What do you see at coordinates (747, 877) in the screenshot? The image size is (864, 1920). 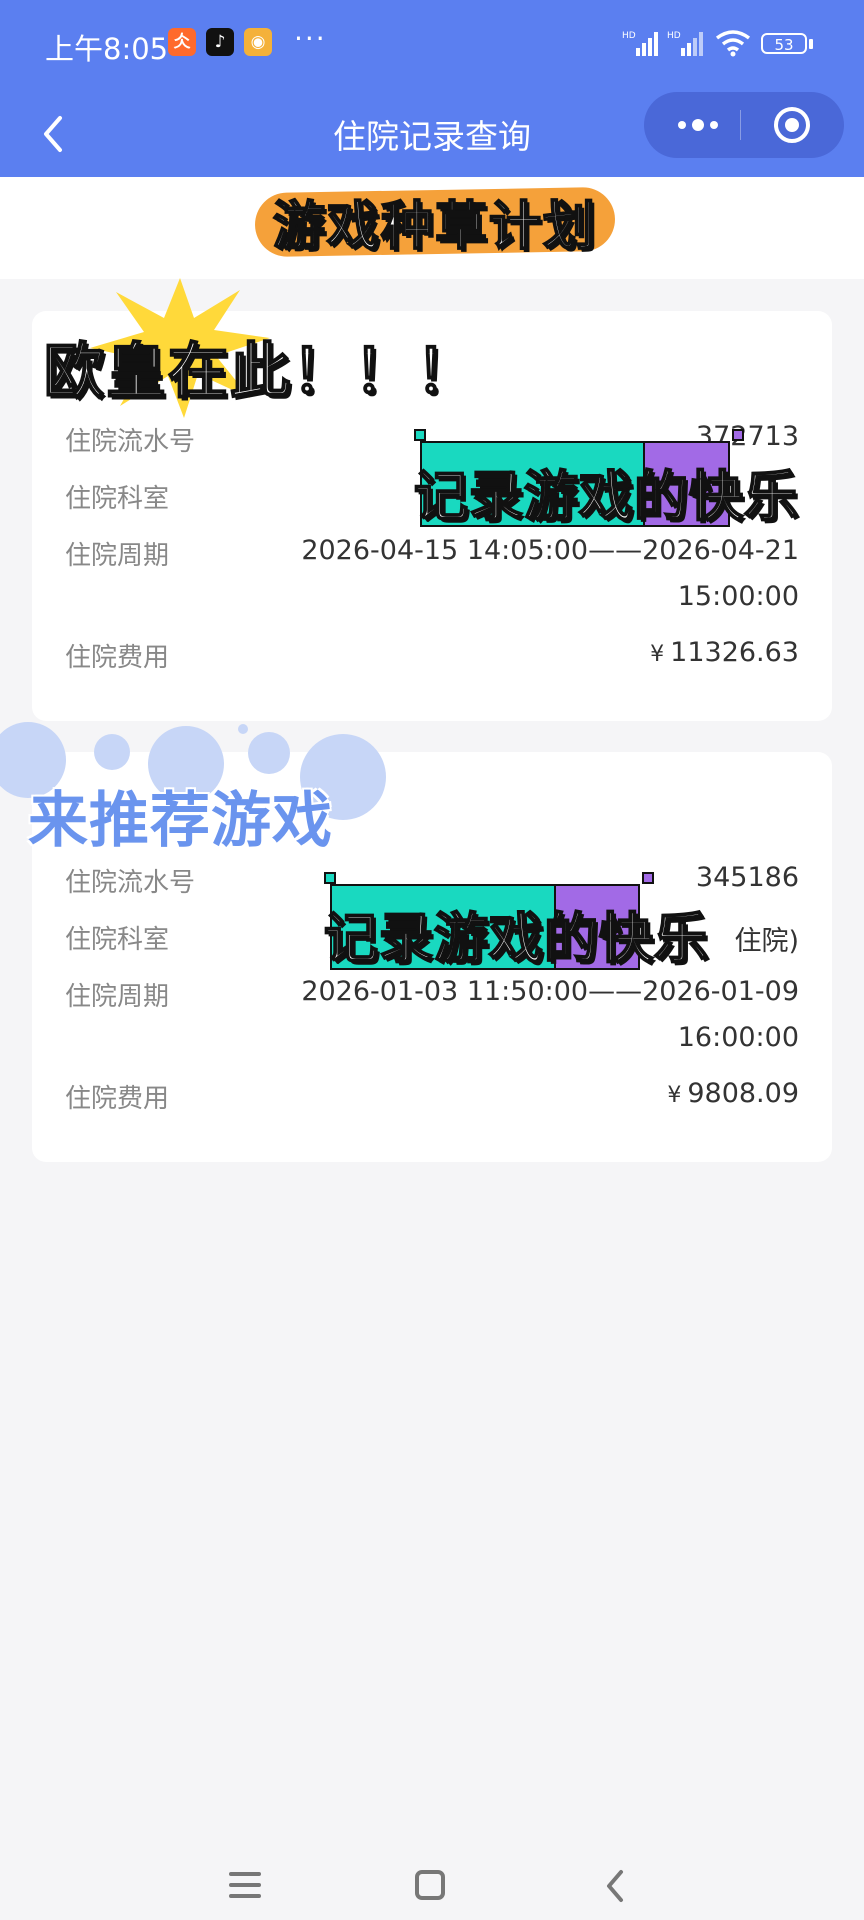 I see `serial-value: 345186` at bounding box center [747, 877].